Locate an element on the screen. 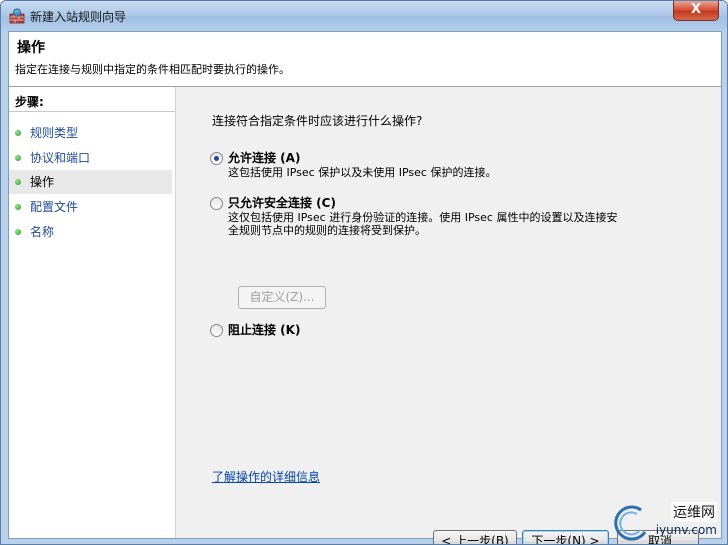 Image resolution: width=728 pixels, height=545 pixels. step-label: 规则类型 is located at coordinates (54, 133).